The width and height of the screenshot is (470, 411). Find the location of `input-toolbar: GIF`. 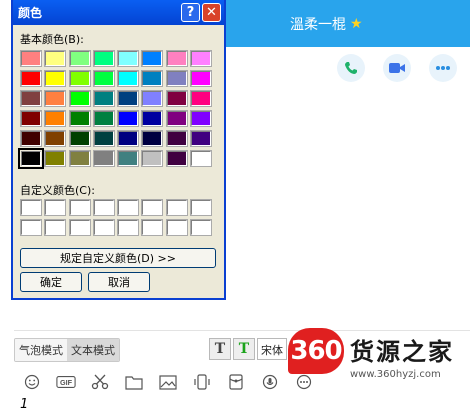

input-toolbar: GIF is located at coordinates (168, 382).